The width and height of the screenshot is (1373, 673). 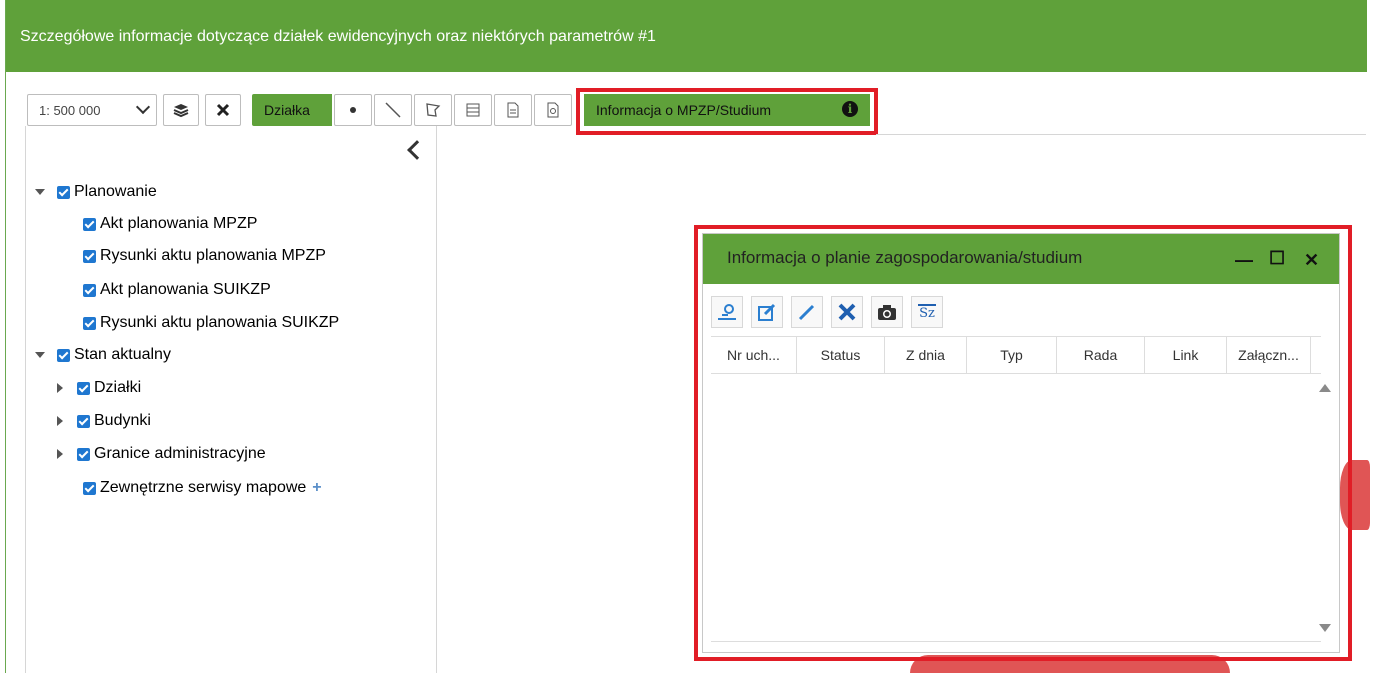 I want to click on tree-label: Planowanie, so click(x=115, y=191).